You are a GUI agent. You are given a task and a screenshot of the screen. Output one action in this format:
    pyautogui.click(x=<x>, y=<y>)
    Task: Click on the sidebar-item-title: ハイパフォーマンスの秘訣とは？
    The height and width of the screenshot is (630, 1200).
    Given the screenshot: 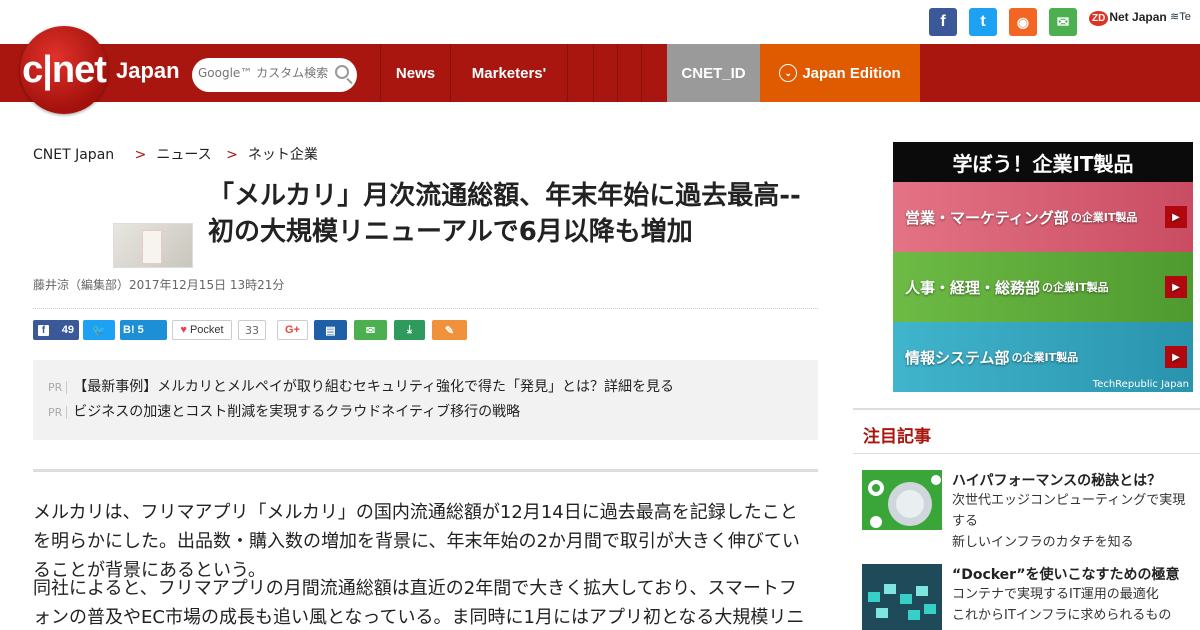 What is the action you would take?
    pyautogui.click(x=1056, y=480)
    